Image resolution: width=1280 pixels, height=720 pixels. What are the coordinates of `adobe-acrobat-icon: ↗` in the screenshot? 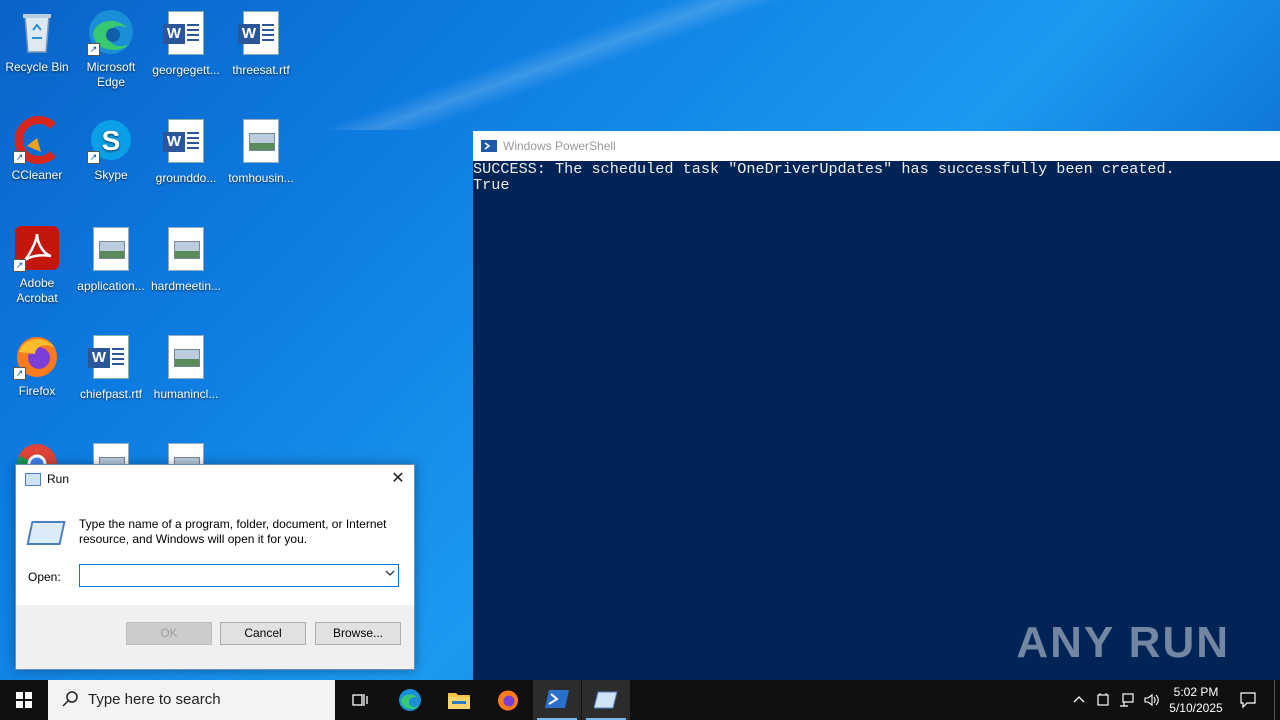 It's located at (37, 248).